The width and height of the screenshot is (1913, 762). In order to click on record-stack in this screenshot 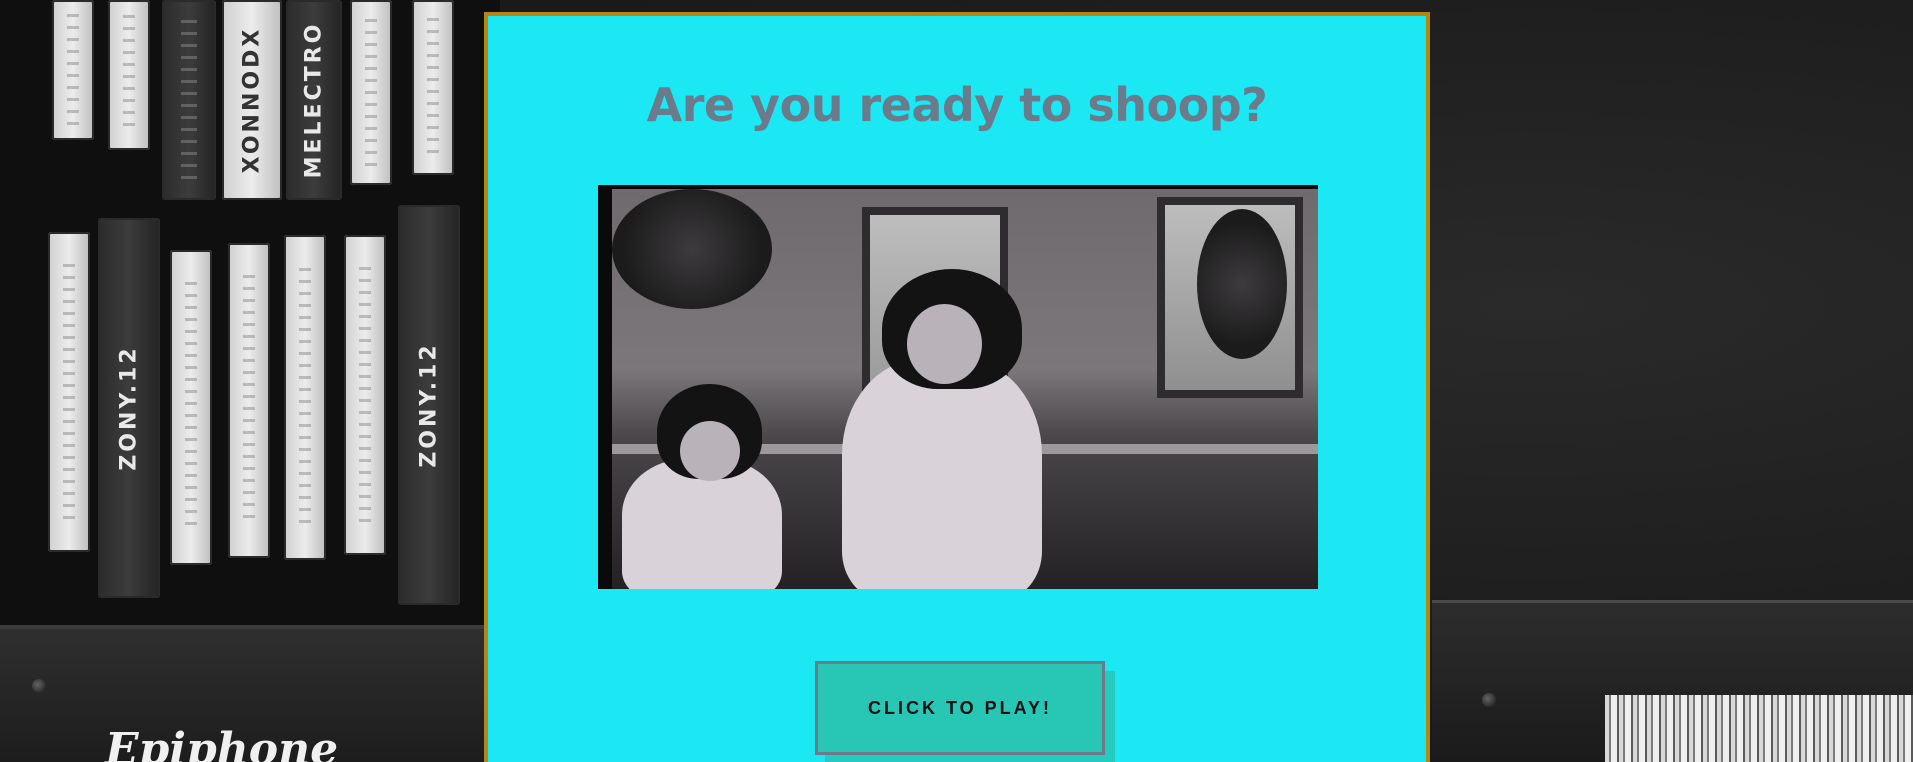, I will do `click(1759, 728)`.